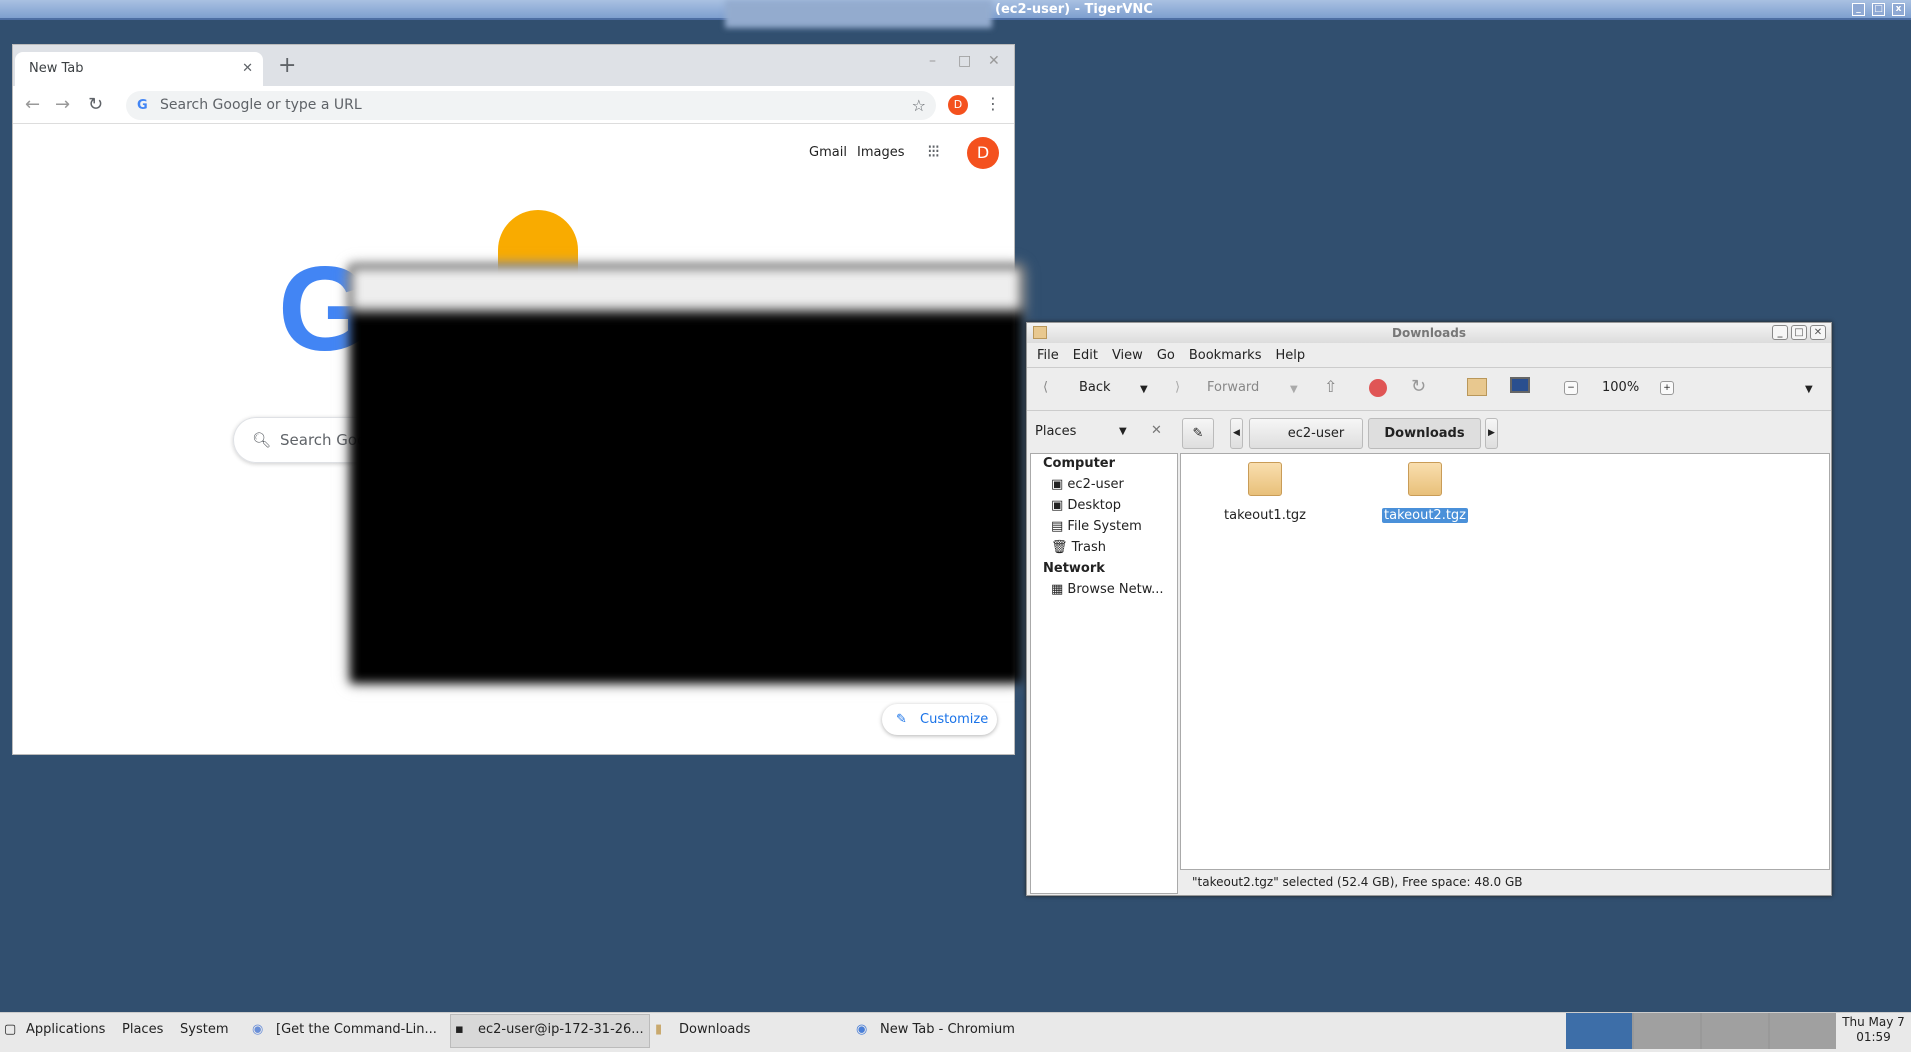 This screenshot has width=1911, height=1052. What do you see at coordinates (993, 103) in the screenshot?
I see `menu-icon: ⋮` at bounding box center [993, 103].